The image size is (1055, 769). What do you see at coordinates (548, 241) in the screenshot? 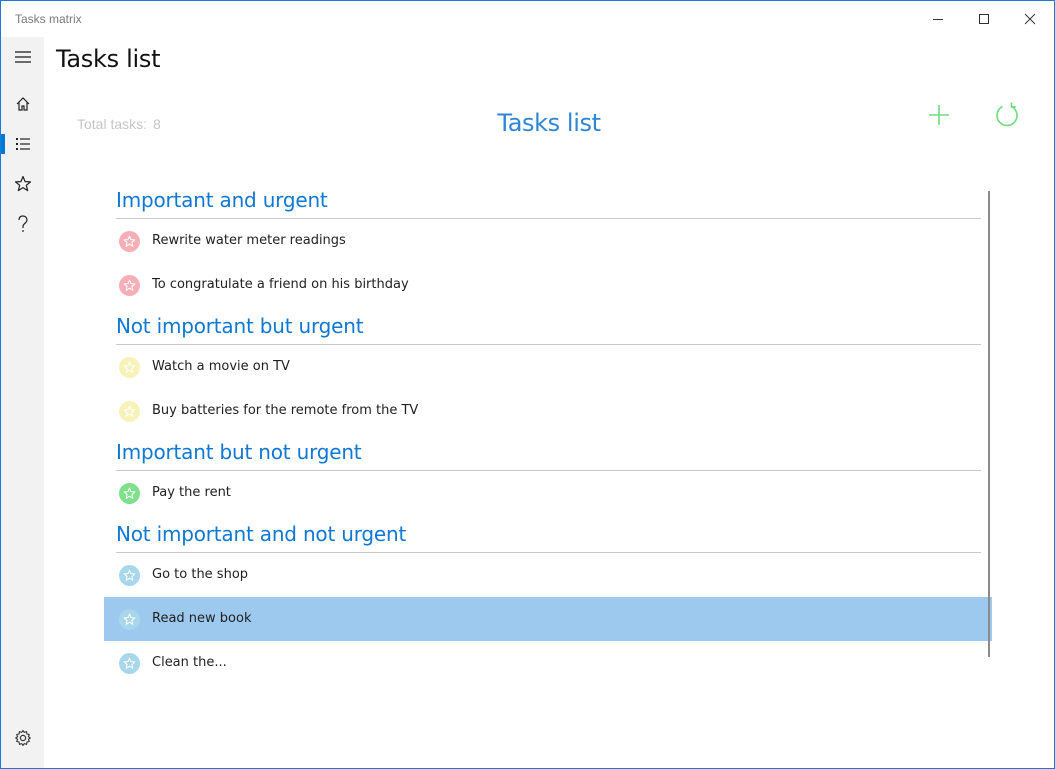
I see `task-row: Rewrite water meter readings` at bounding box center [548, 241].